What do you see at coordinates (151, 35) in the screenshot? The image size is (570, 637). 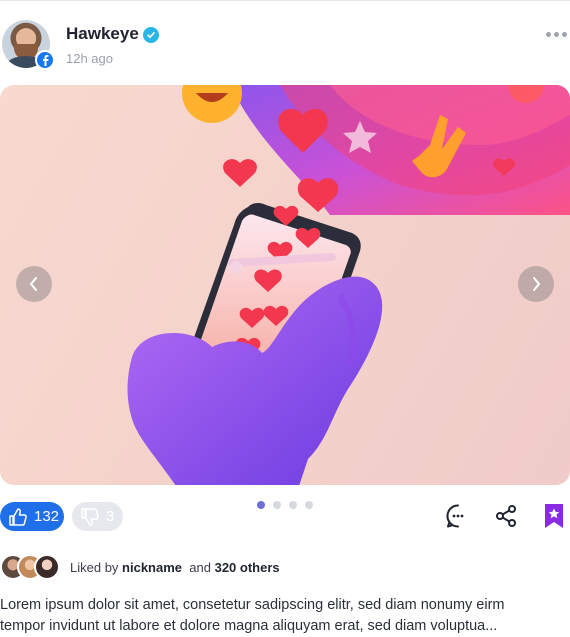 I see `verified-icon` at bounding box center [151, 35].